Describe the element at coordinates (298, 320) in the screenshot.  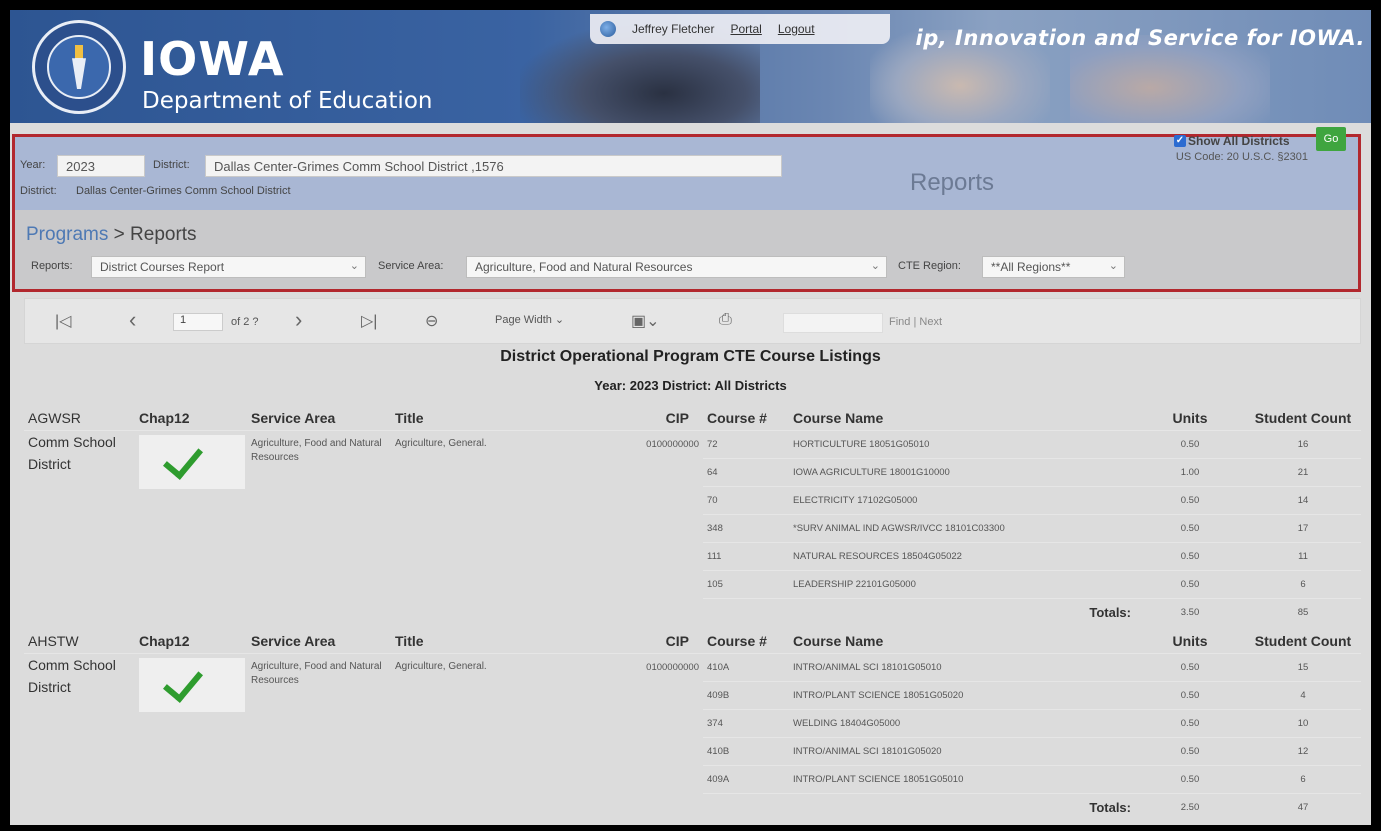
I see `next-page-icon: ›` at that location.